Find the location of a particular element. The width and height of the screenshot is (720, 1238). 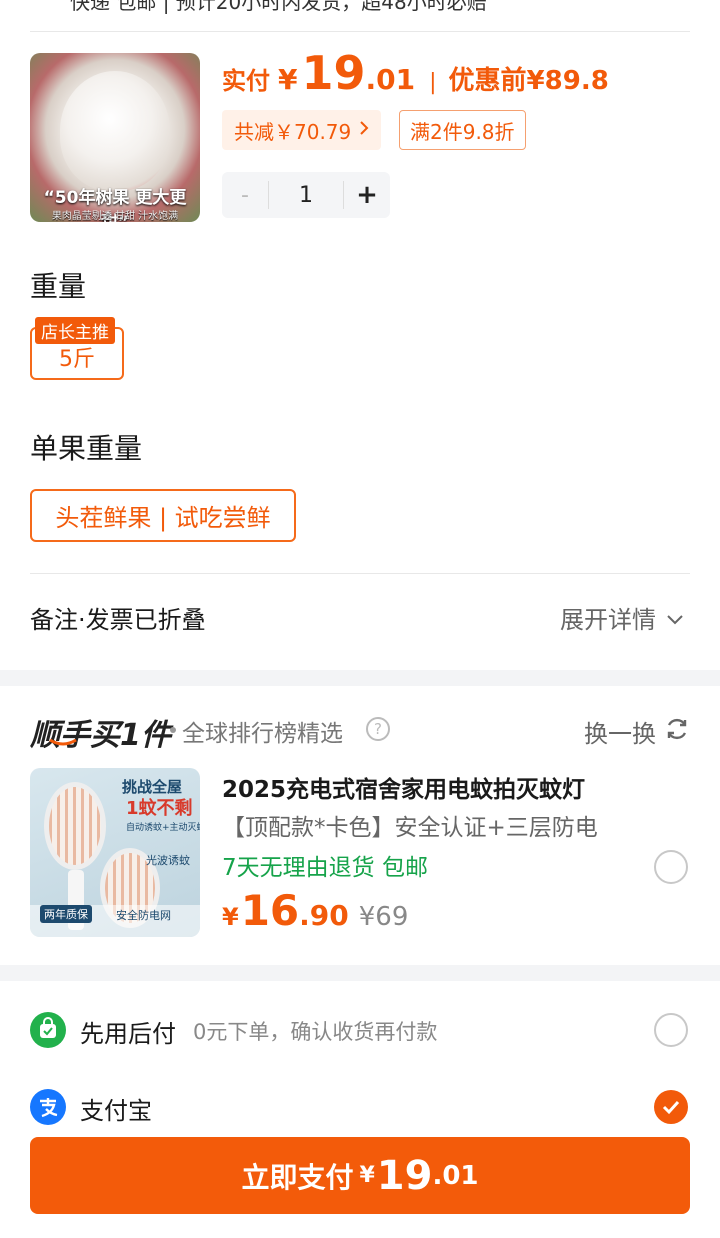

recommend-return-policy: 7天无理由退货 包邮 is located at coordinates (325, 868).